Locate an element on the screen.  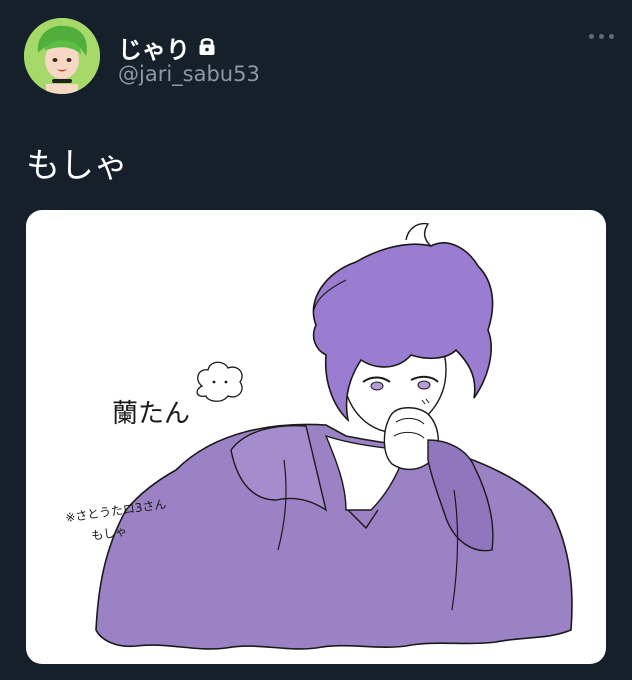
caption-main: 蘭たん is located at coordinates (151, 414).